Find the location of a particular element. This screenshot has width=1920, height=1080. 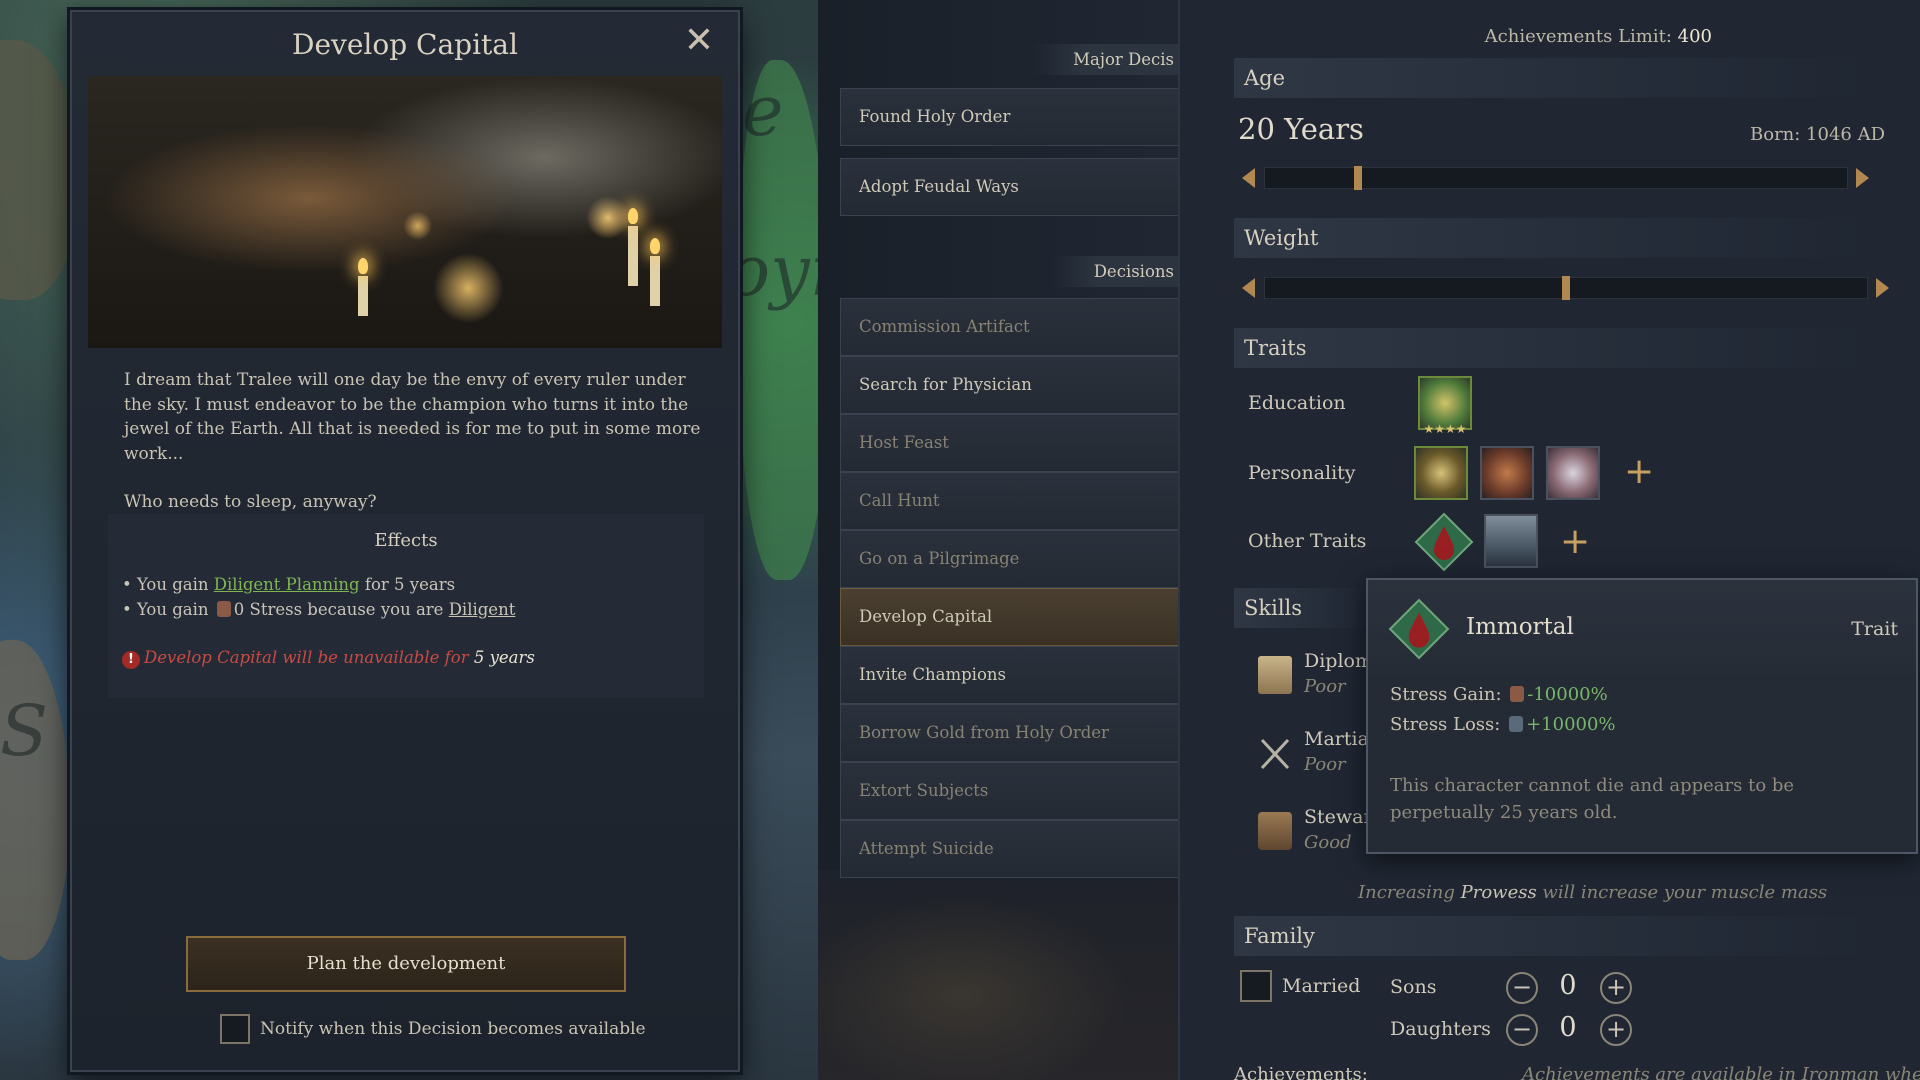

other-traits-label: Other Traits is located at coordinates (1307, 541).